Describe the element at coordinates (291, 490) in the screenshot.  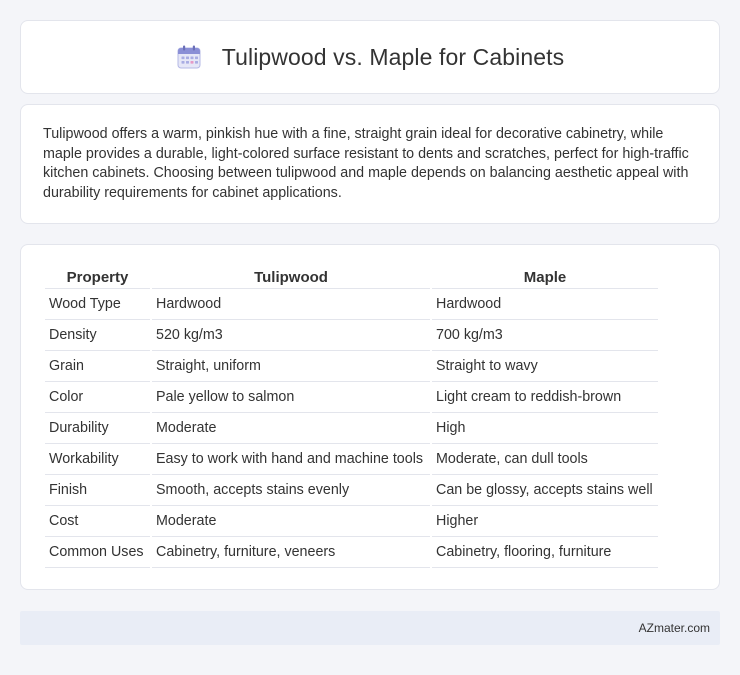
I see `cell-tulipwood: Smooth, accepts stains evenly` at that location.